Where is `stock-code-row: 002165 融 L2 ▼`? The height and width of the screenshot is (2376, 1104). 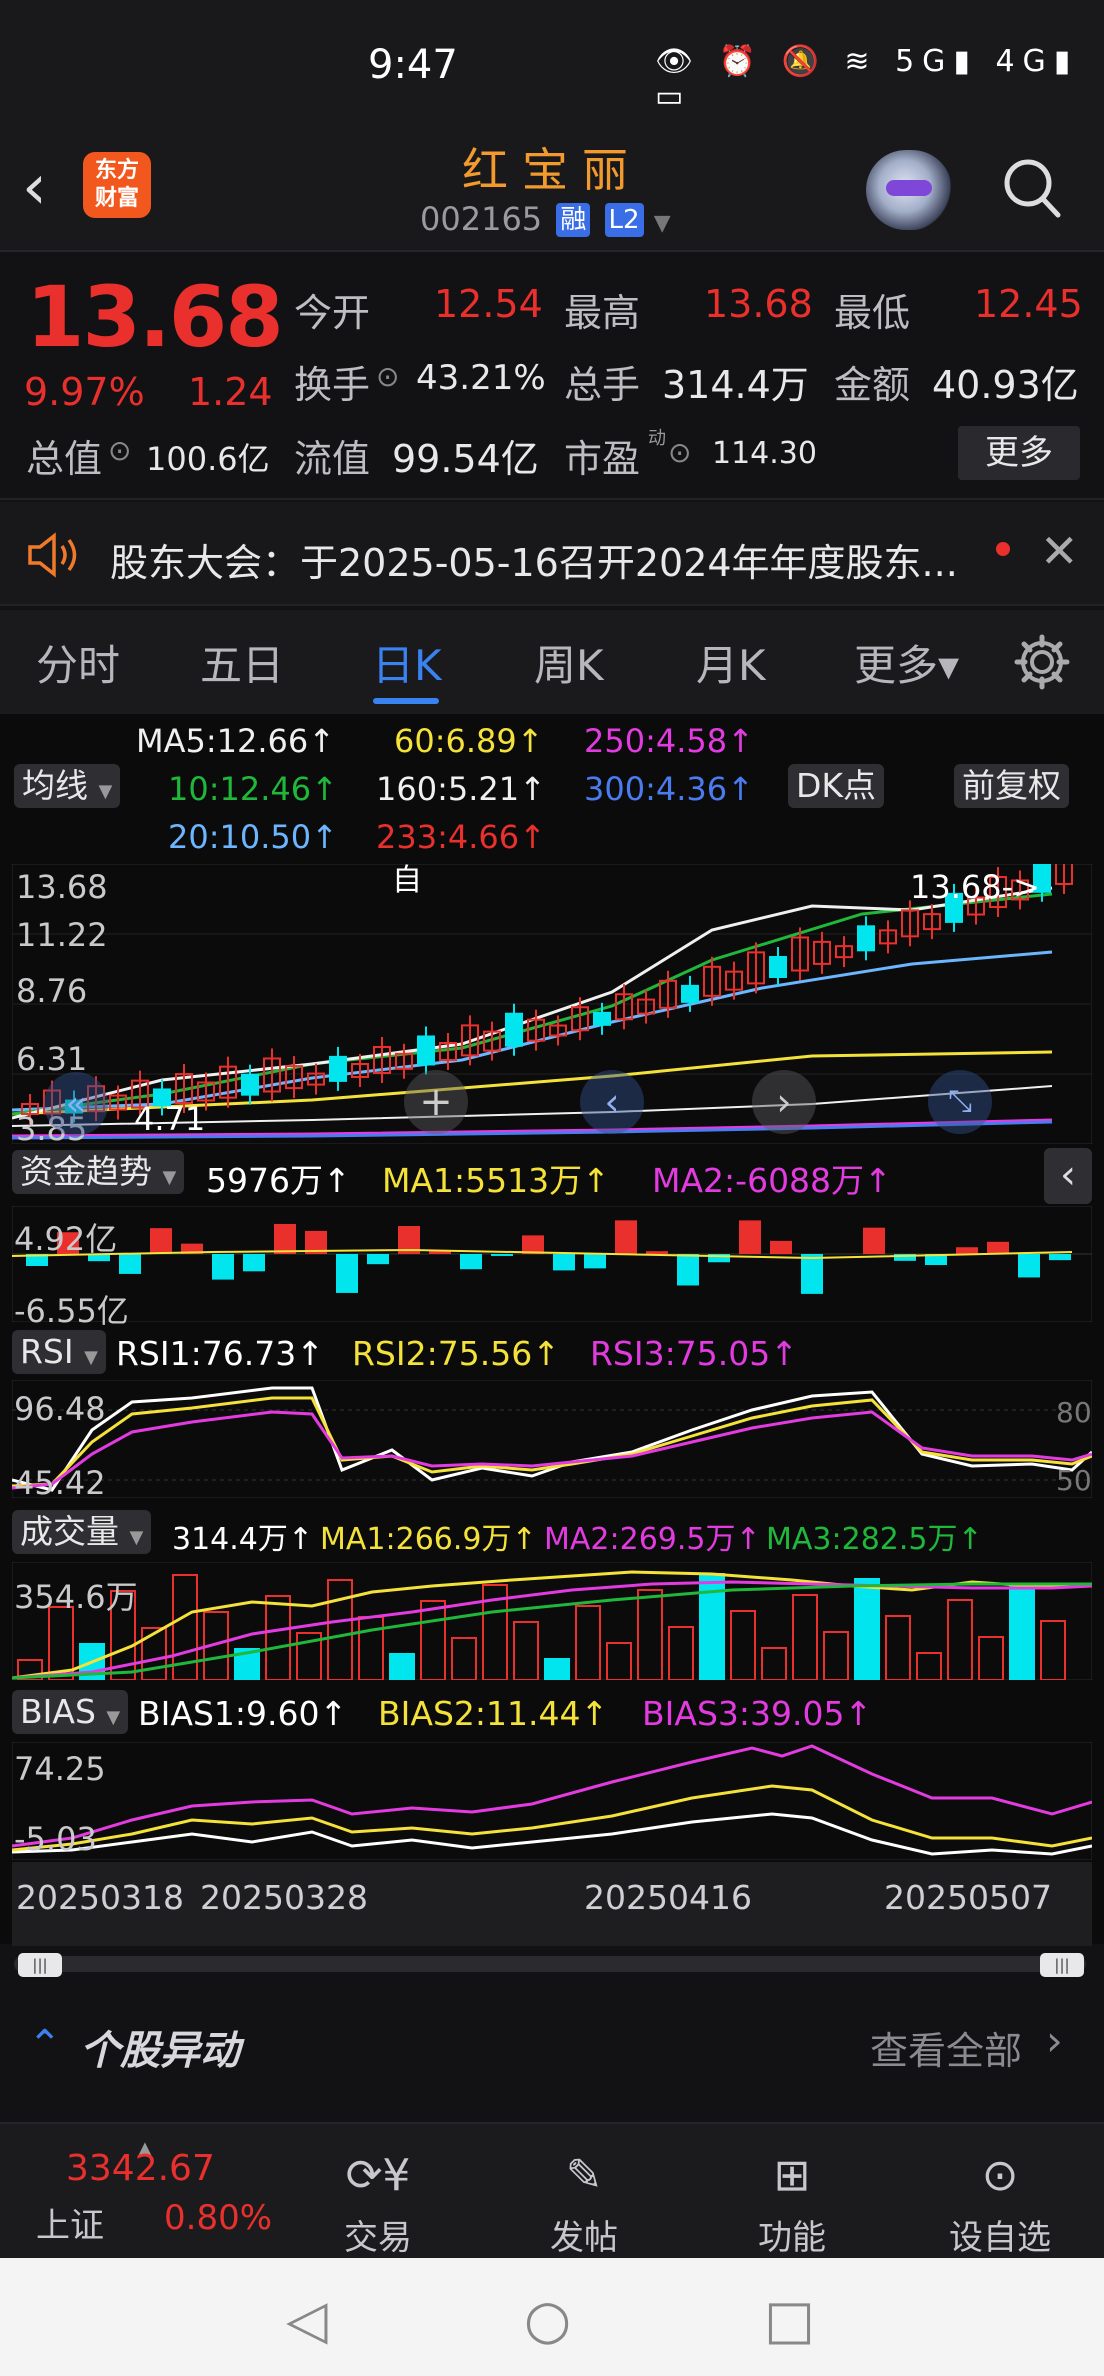
stock-code-row: 002165 融 L2 ▼ is located at coordinates (545, 219).